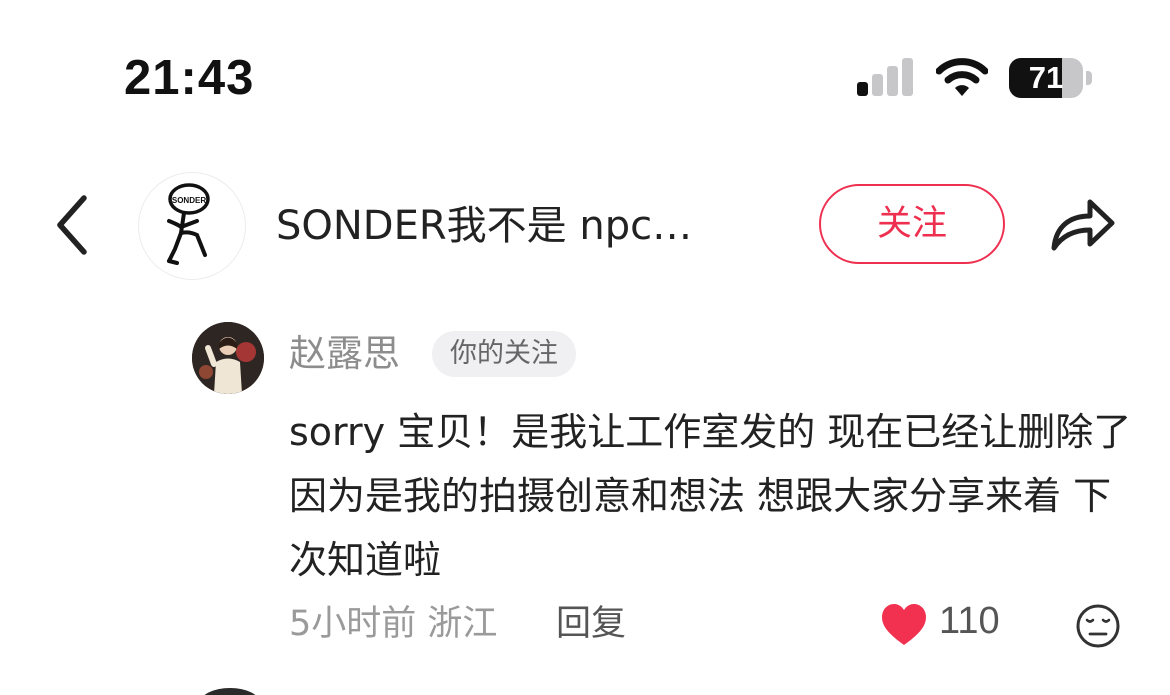  I want to click on cellular-signal-icon, so click(886, 77).